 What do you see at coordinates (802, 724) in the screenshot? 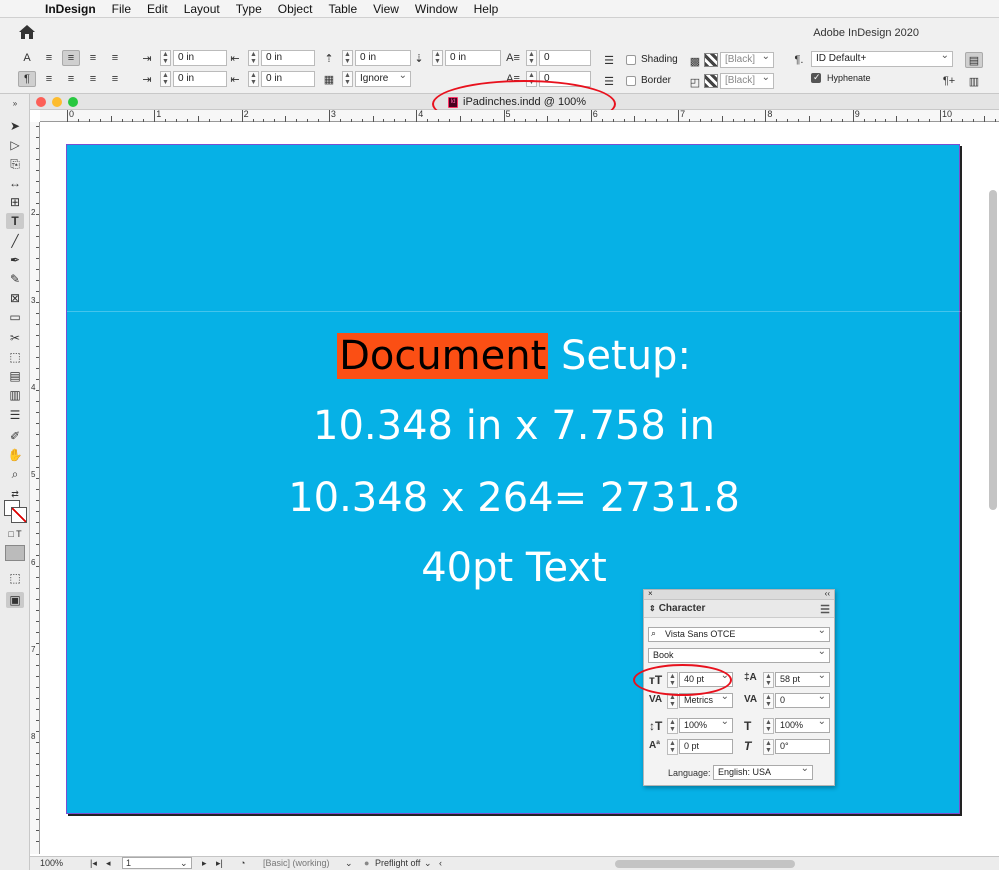
I see `horizontal-scale-field: 100%` at bounding box center [802, 724].